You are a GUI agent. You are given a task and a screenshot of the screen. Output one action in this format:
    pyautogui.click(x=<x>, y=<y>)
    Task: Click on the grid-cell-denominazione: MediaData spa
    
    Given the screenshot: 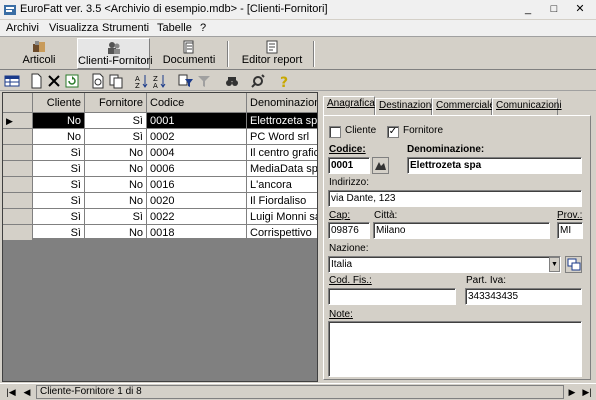 What is the action you would take?
    pyautogui.click(x=282, y=169)
    